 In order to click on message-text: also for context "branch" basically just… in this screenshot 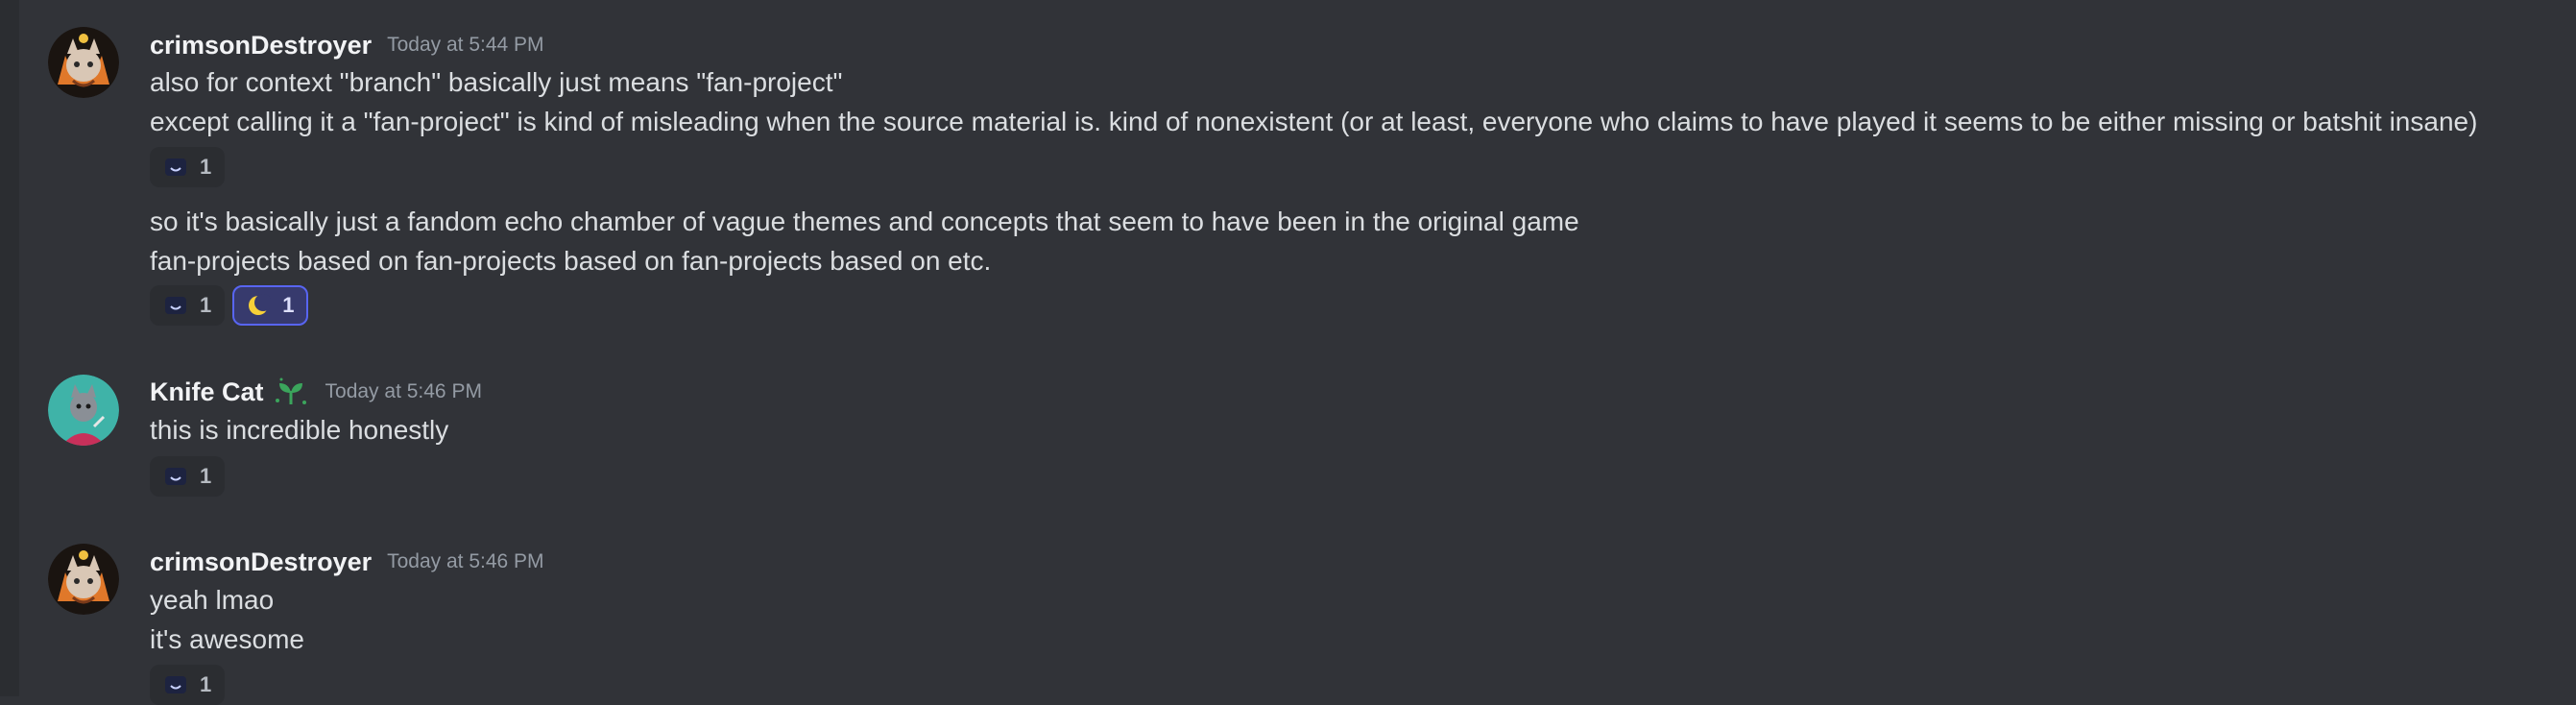, I will do `click(496, 82)`.